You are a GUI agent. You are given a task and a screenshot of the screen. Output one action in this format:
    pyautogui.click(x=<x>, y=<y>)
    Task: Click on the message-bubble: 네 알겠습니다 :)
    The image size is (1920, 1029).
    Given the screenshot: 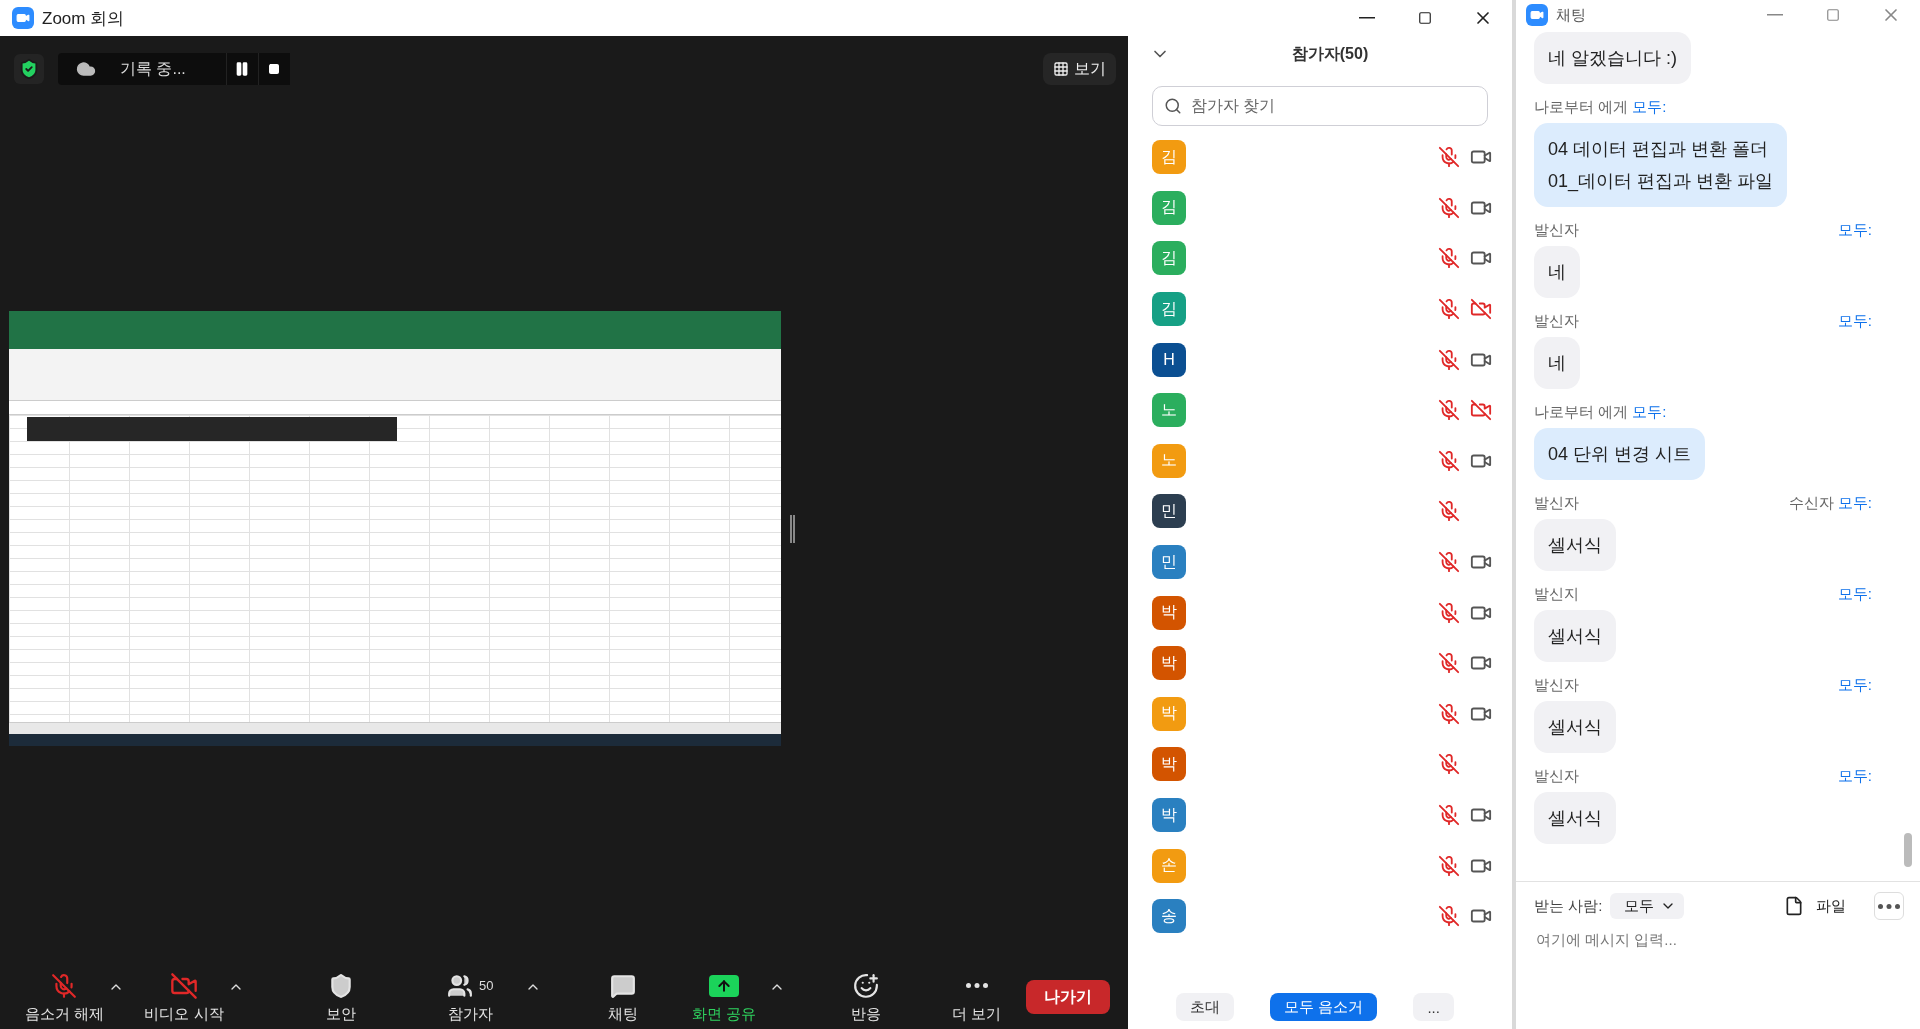 What is the action you would take?
    pyautogui.click(x=1612, y=58)
    